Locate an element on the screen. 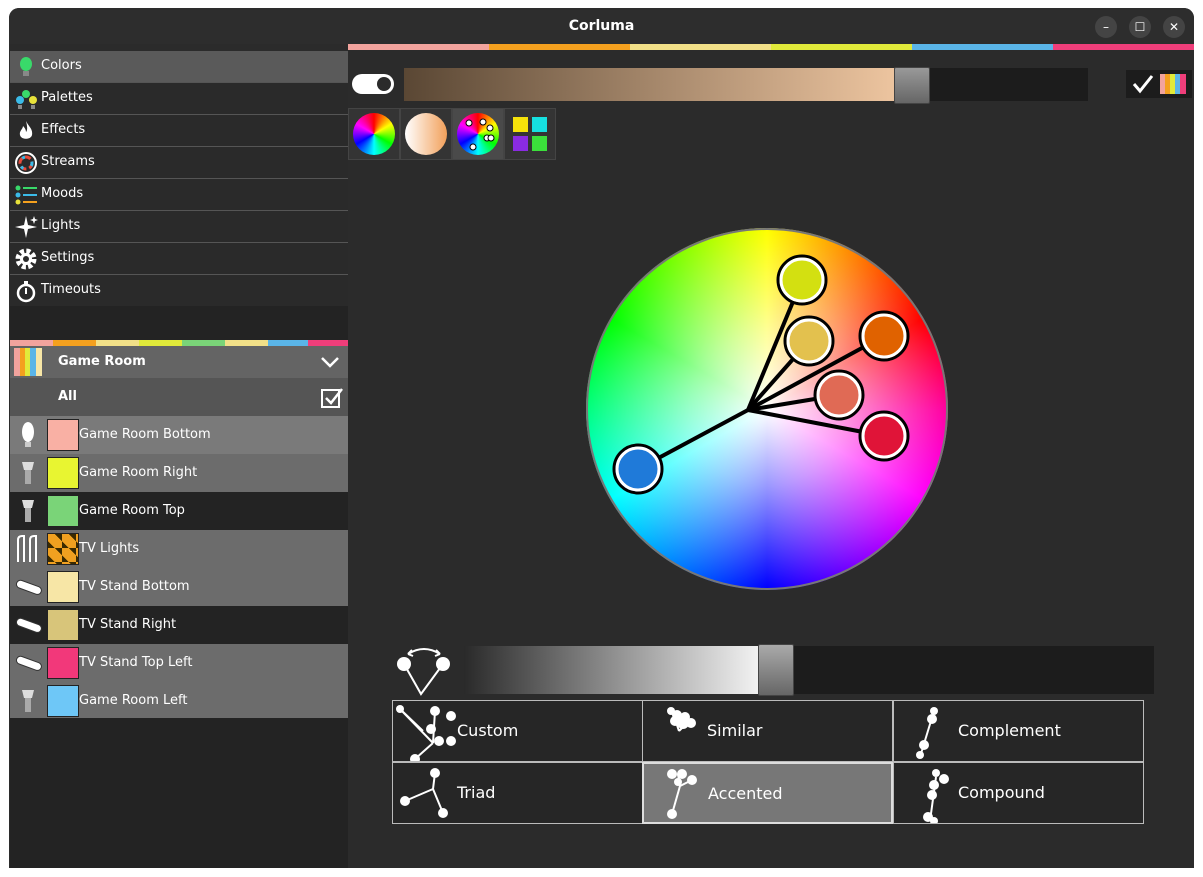 The width and height of the screenshot is (1203, 877). gear-icon is located at coordinates (26, 259).